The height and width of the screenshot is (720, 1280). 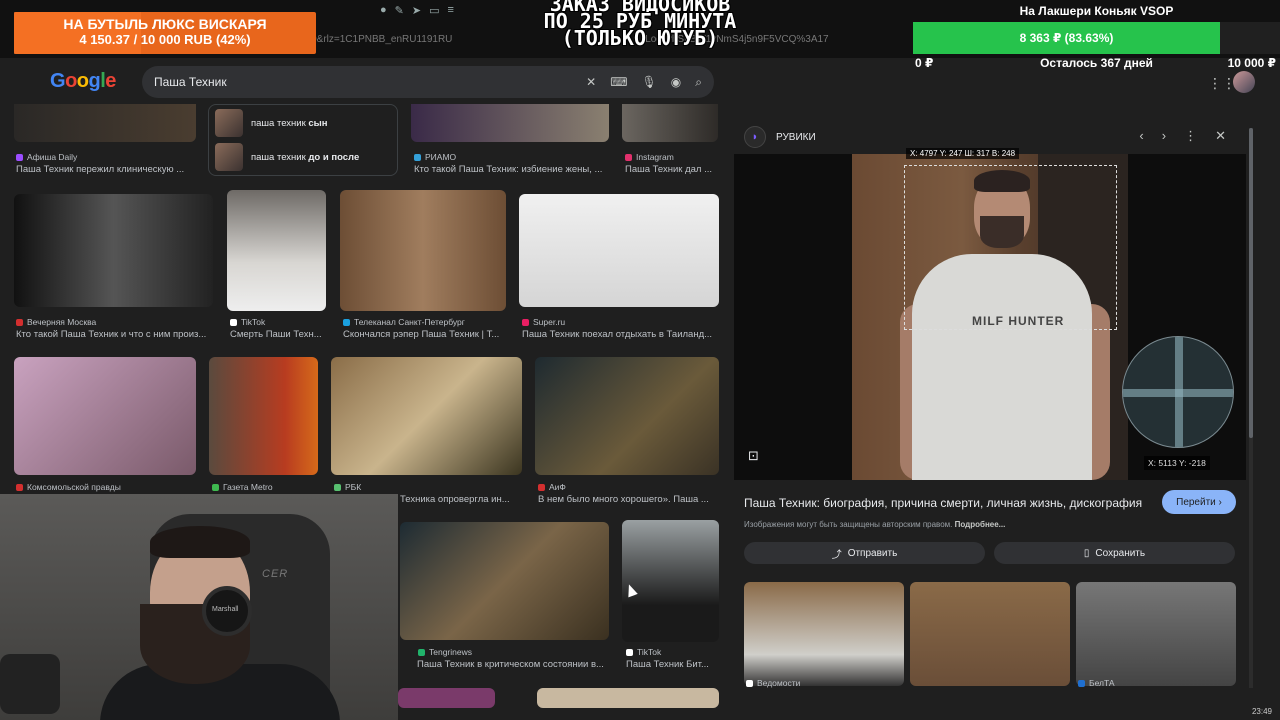 What do you see at coordinates (1086, 553) in the screenshot?
I see `bookmark-icon: ▯` at bounding box center [1086, 553].